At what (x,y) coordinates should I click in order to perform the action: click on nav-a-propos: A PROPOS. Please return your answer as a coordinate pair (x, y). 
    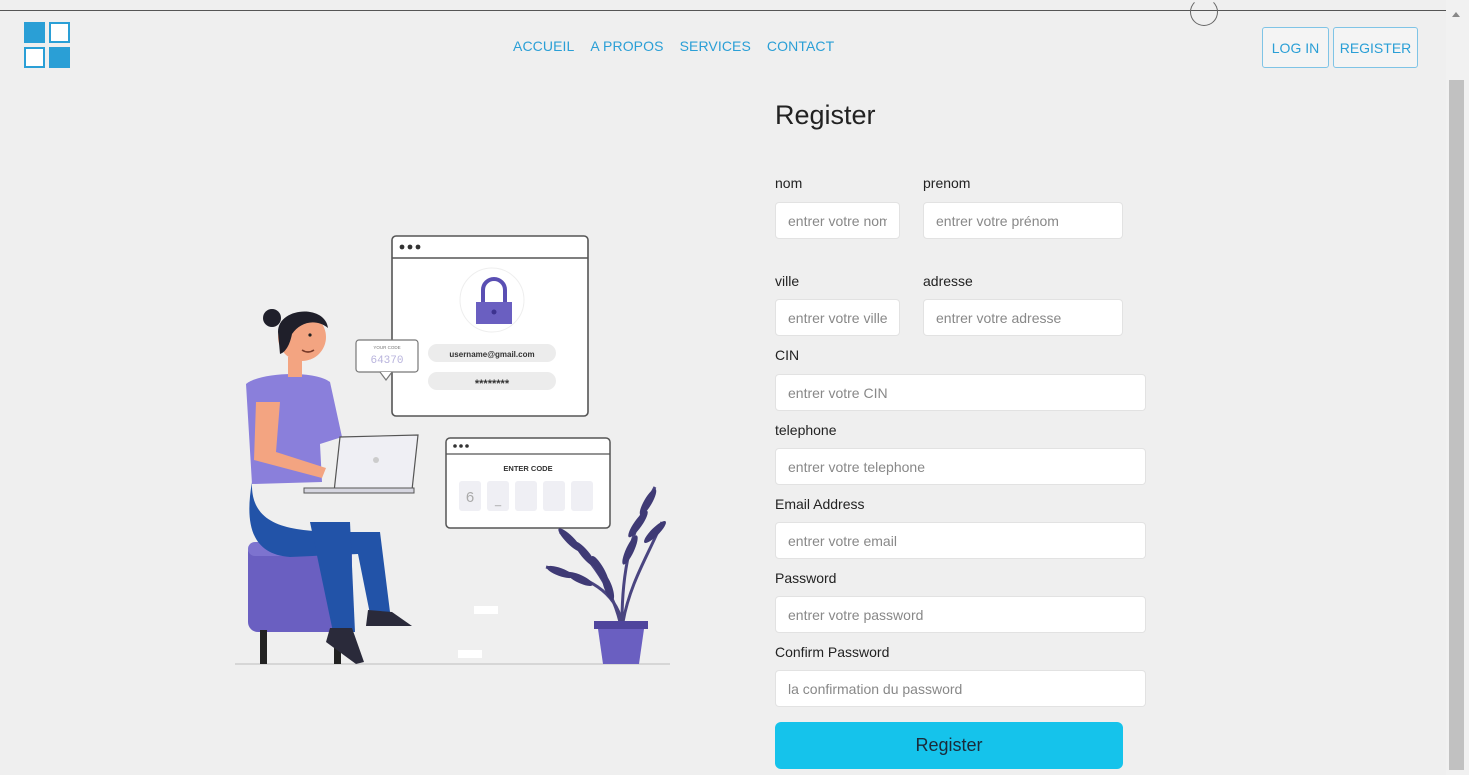
    Looking at the image, I should click on (626, 46).